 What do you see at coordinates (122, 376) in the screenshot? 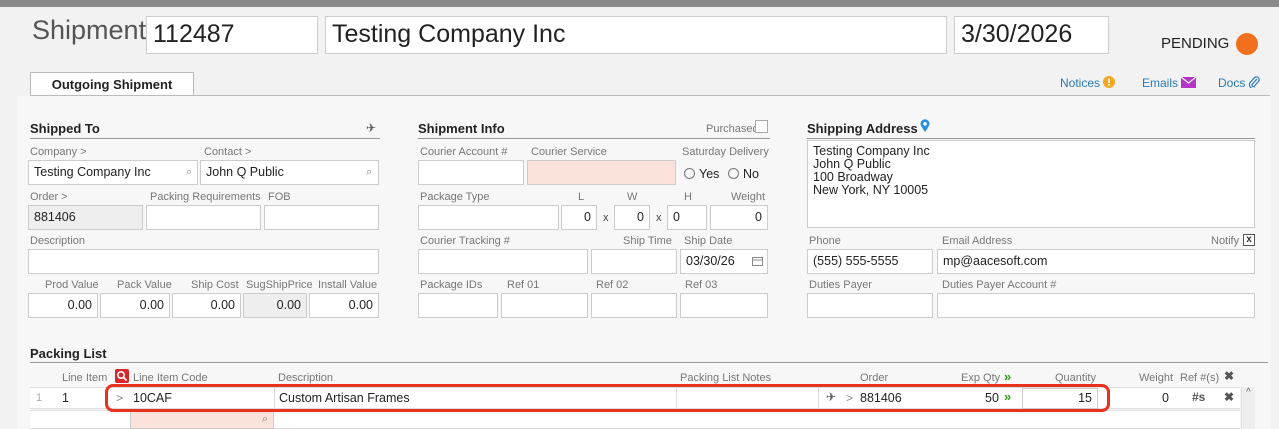
I see `search-icon` at bounding box center [122, 376].